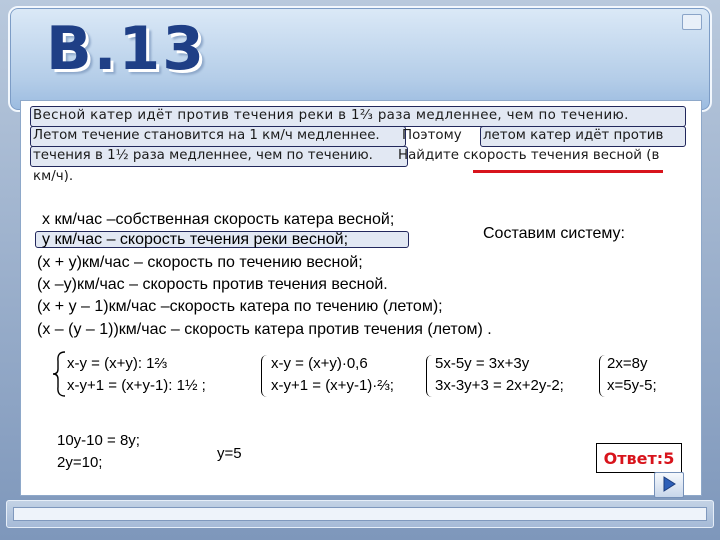 This screenshot has width=720, height=540. What do you see at coordinates (499, 385) in the screenshot?
I see `system-3-eq-2: 3x-3y+3 = 2x+2y-2;` at bounding box center [499, 385].